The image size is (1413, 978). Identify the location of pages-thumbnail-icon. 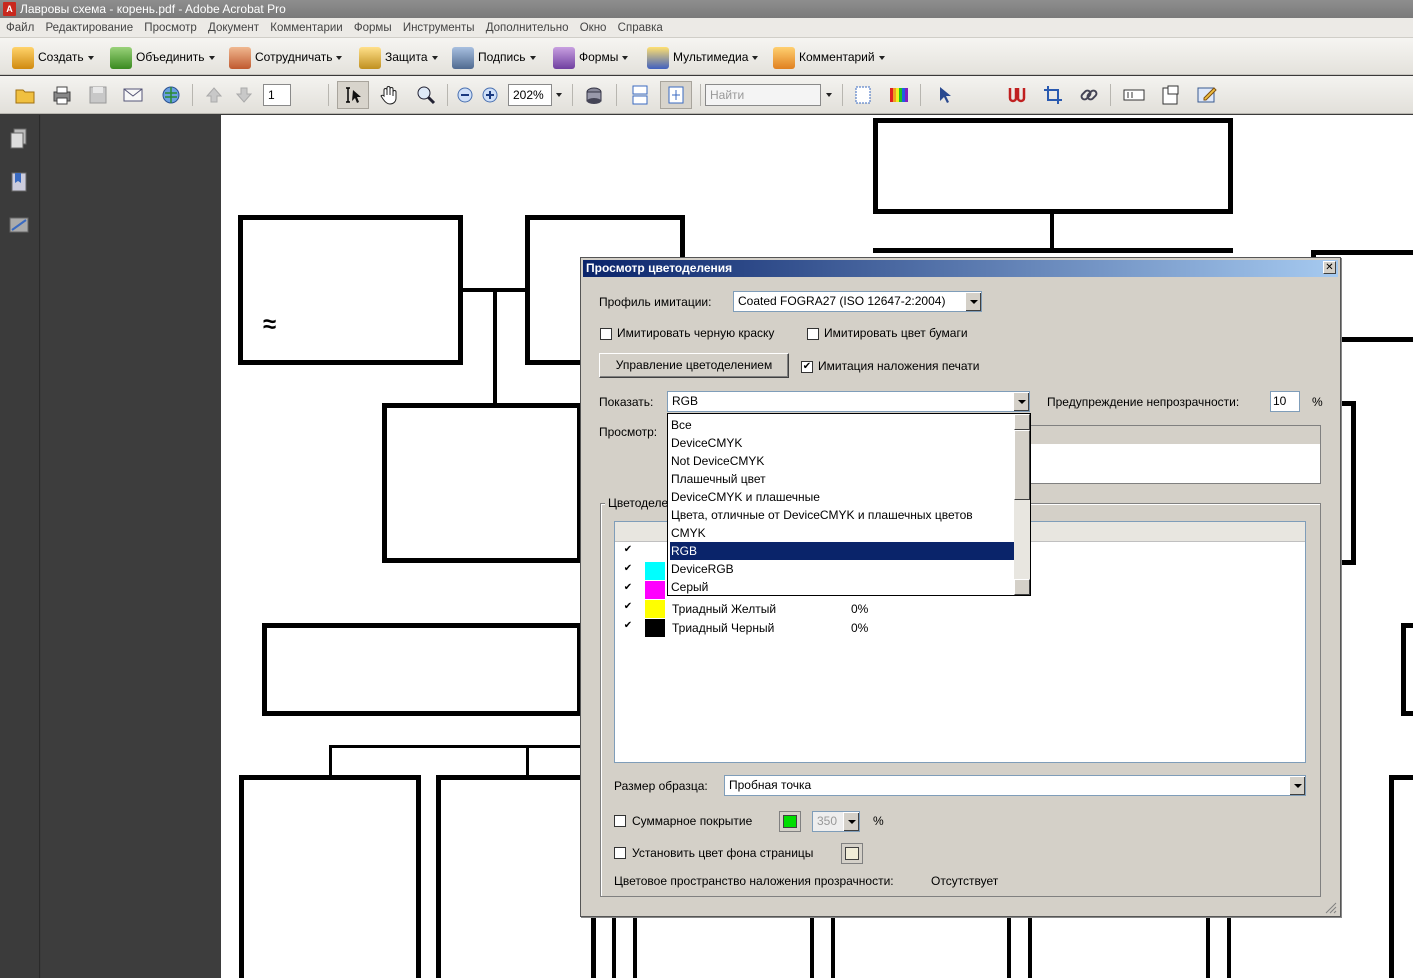
(19, 139).